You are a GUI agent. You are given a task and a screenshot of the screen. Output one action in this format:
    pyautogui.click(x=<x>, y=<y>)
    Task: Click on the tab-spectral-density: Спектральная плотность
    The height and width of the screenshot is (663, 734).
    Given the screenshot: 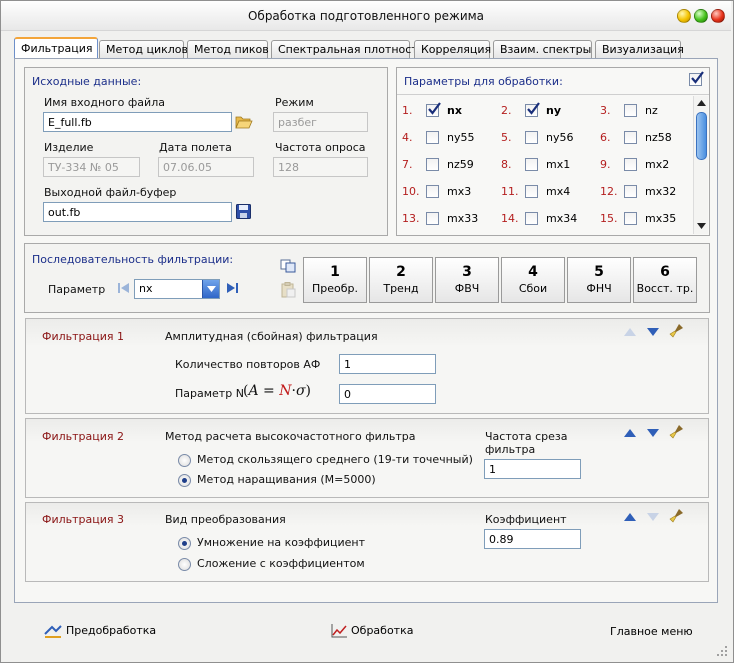 What is the action you would take?
    pyautogui.click(x=347, y=49)
    